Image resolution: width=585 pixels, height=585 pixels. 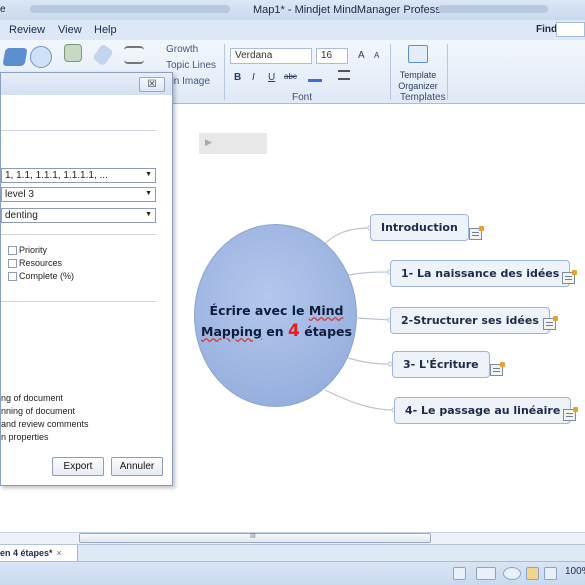 What do you see at coordinates (326, 310) in the screenshot?
I see `central-topic-mind: Mind` at bounding box center [326, 310].